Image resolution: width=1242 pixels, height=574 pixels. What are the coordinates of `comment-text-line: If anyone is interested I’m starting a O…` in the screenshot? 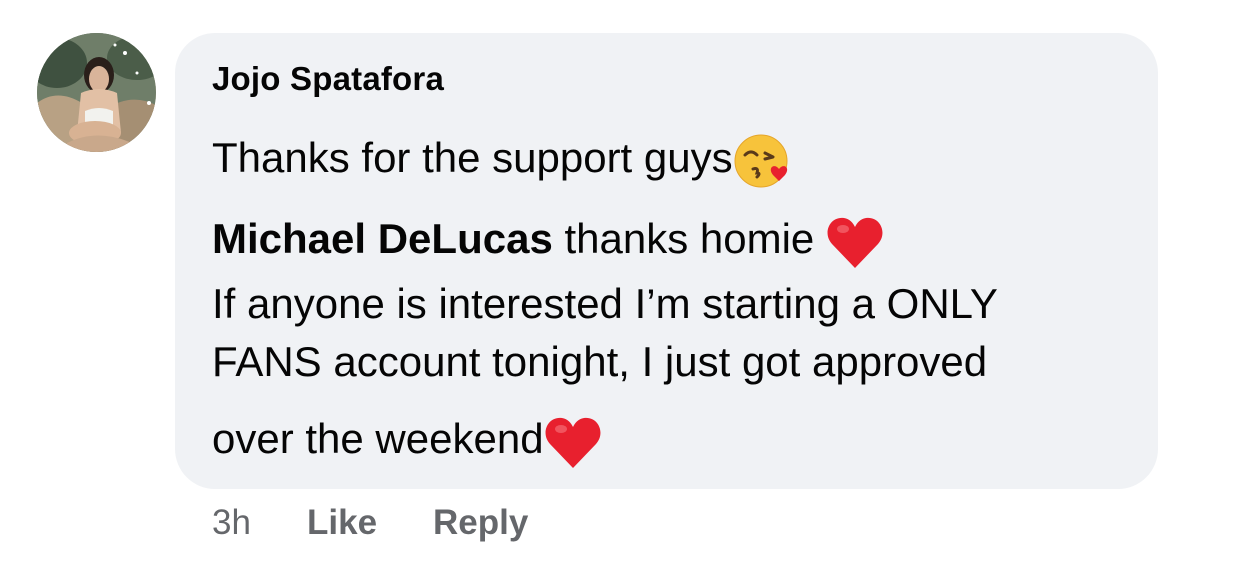 It's located at (605, 303).